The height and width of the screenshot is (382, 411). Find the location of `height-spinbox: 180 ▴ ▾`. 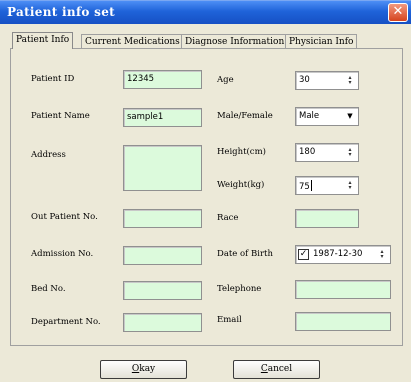

height-spinbox: 180 ▴ ▾ is located at coordinates (327, 152).